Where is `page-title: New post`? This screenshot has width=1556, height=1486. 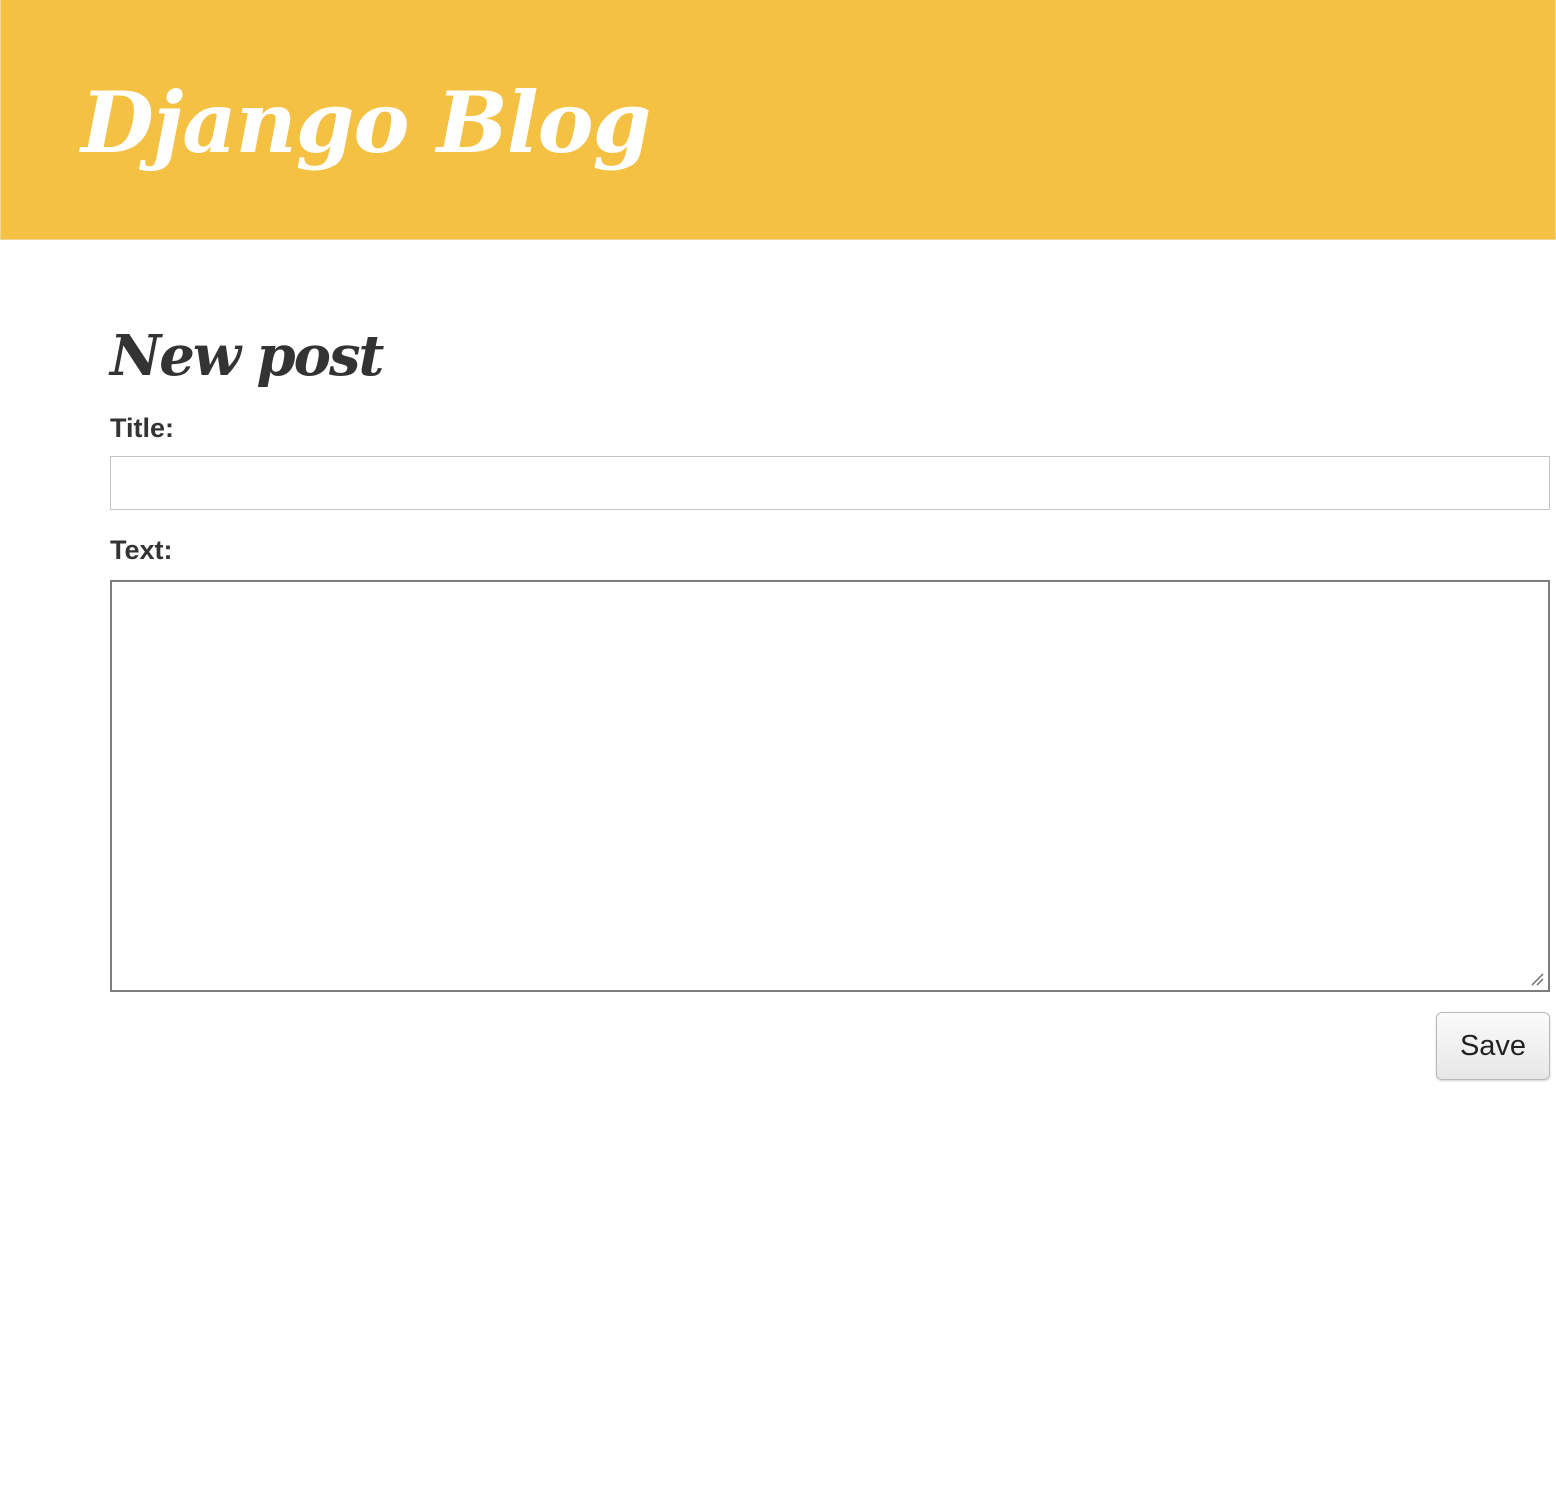 page-title: New post is located at coordinates (247, 356).